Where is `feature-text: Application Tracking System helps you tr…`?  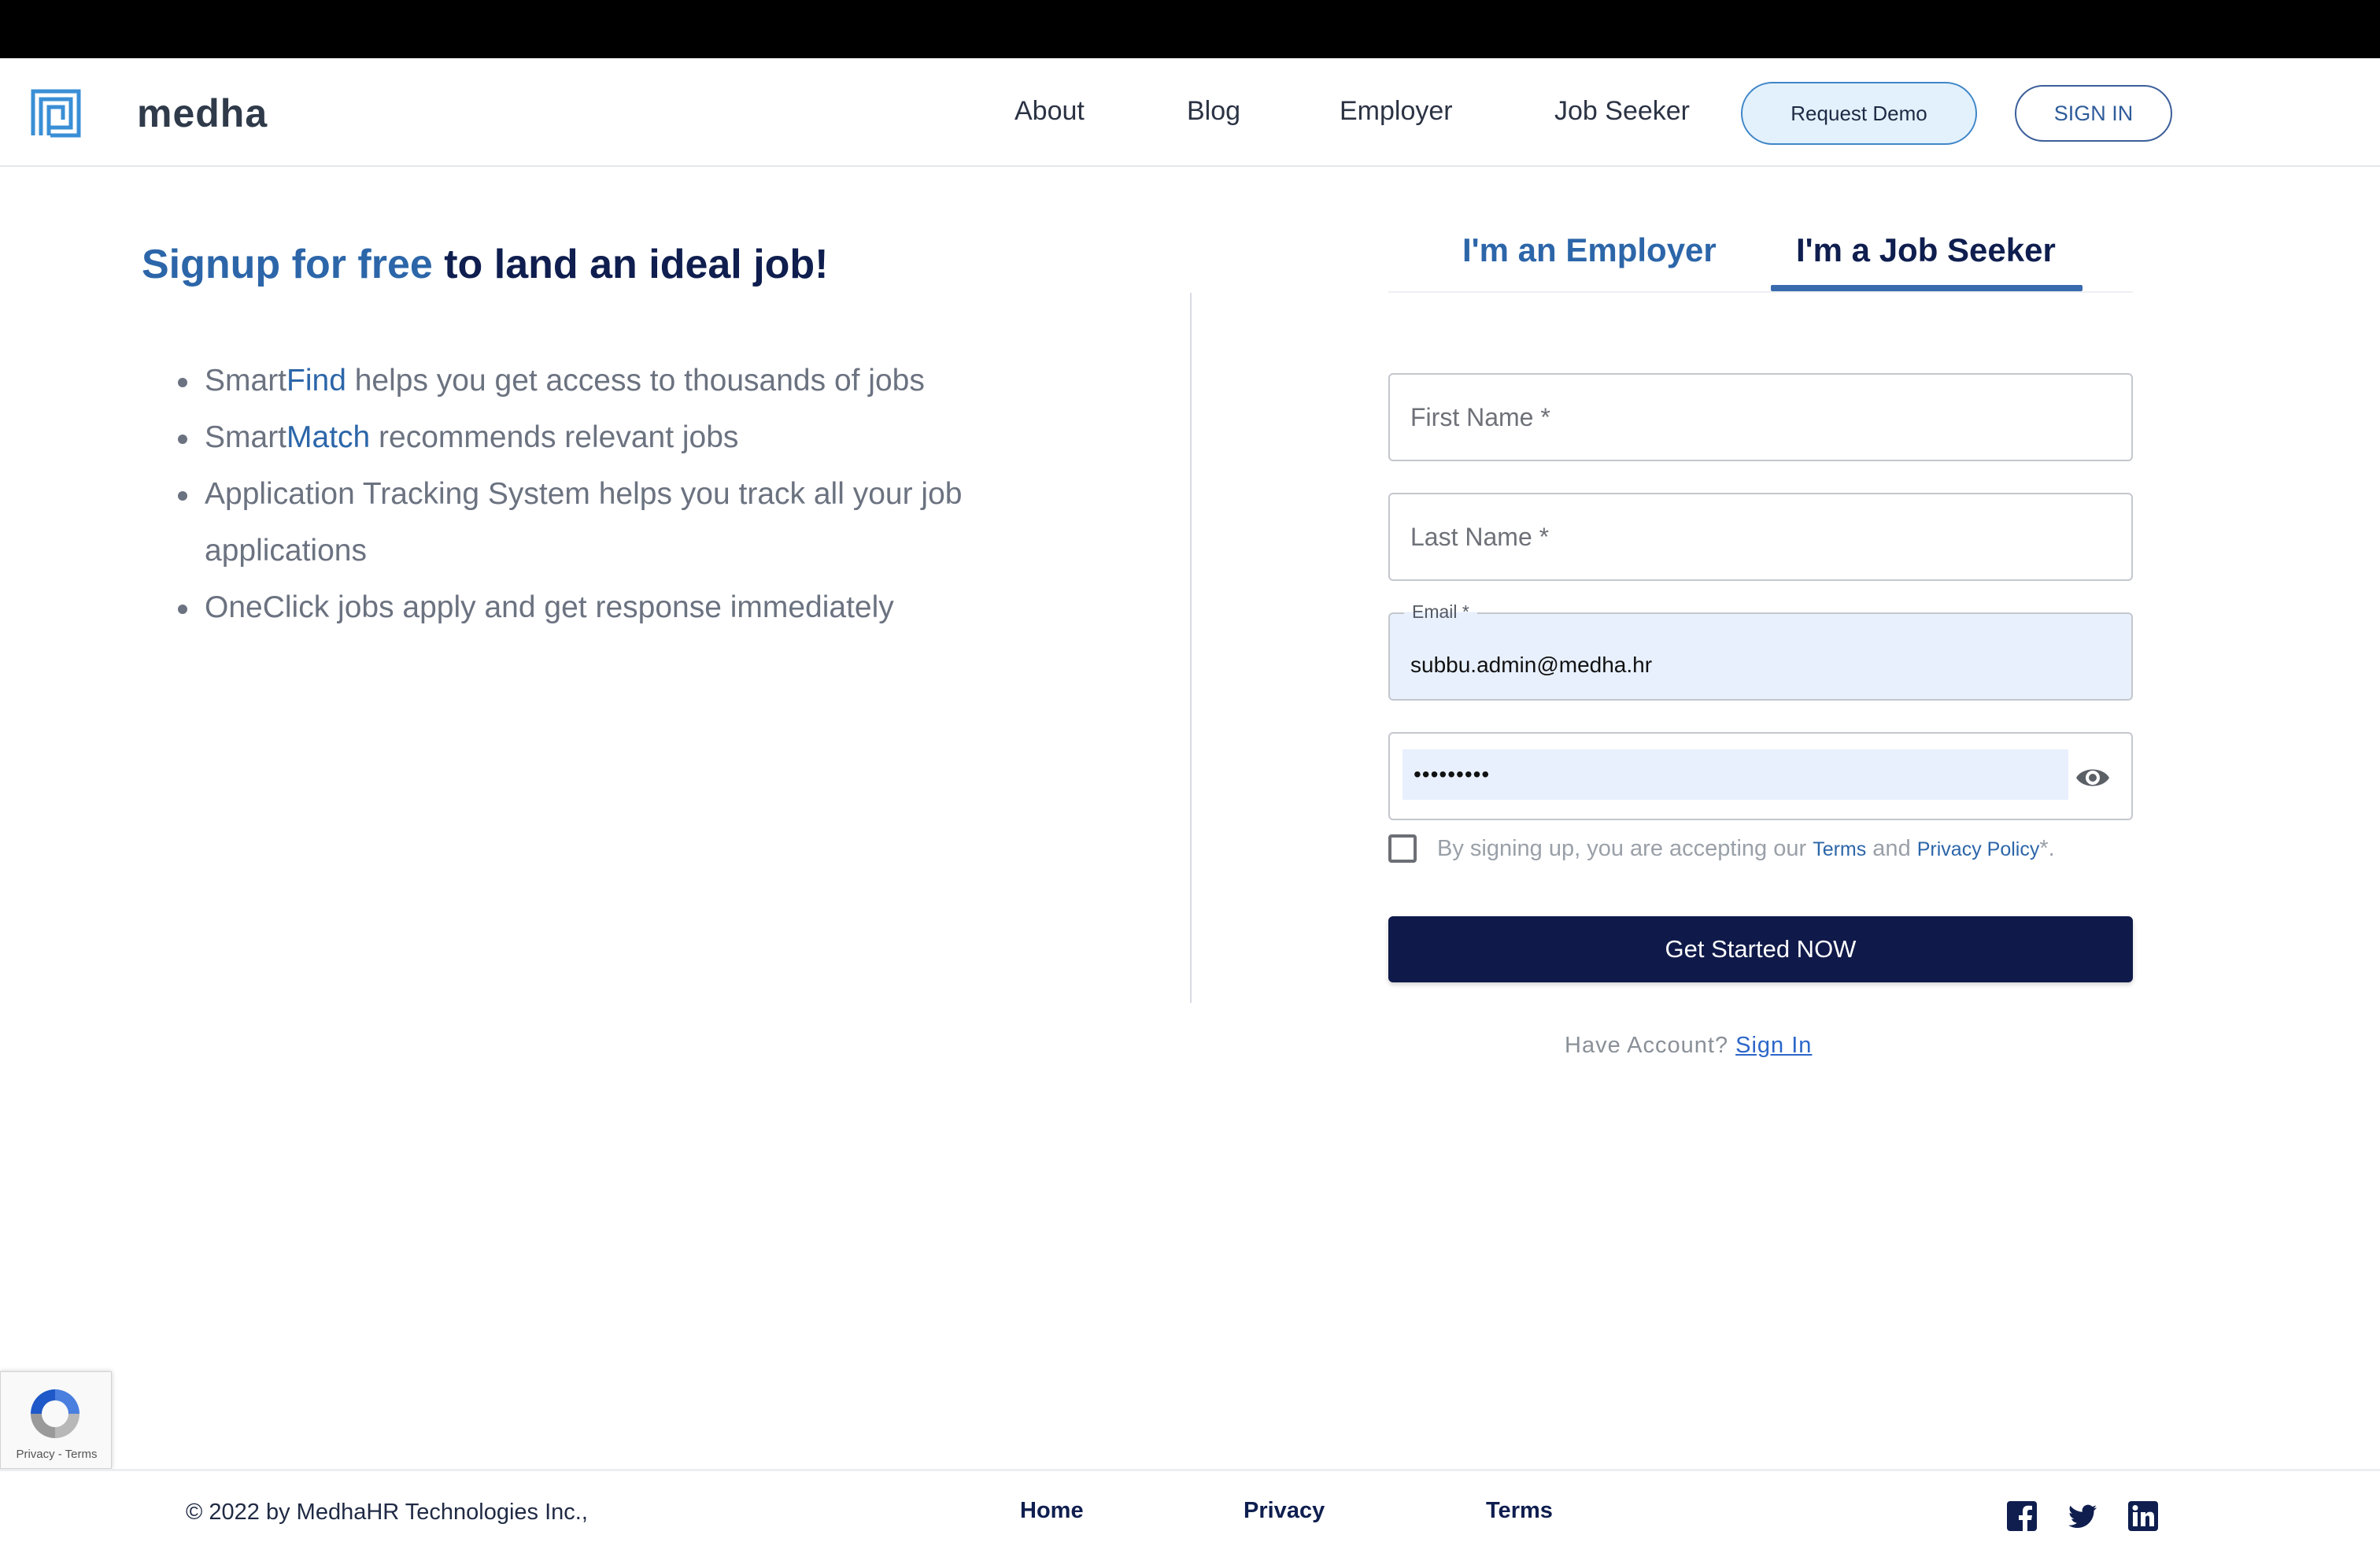
feature-text: Application Tracking System helps you tr… is located at coordinates (584, 522).